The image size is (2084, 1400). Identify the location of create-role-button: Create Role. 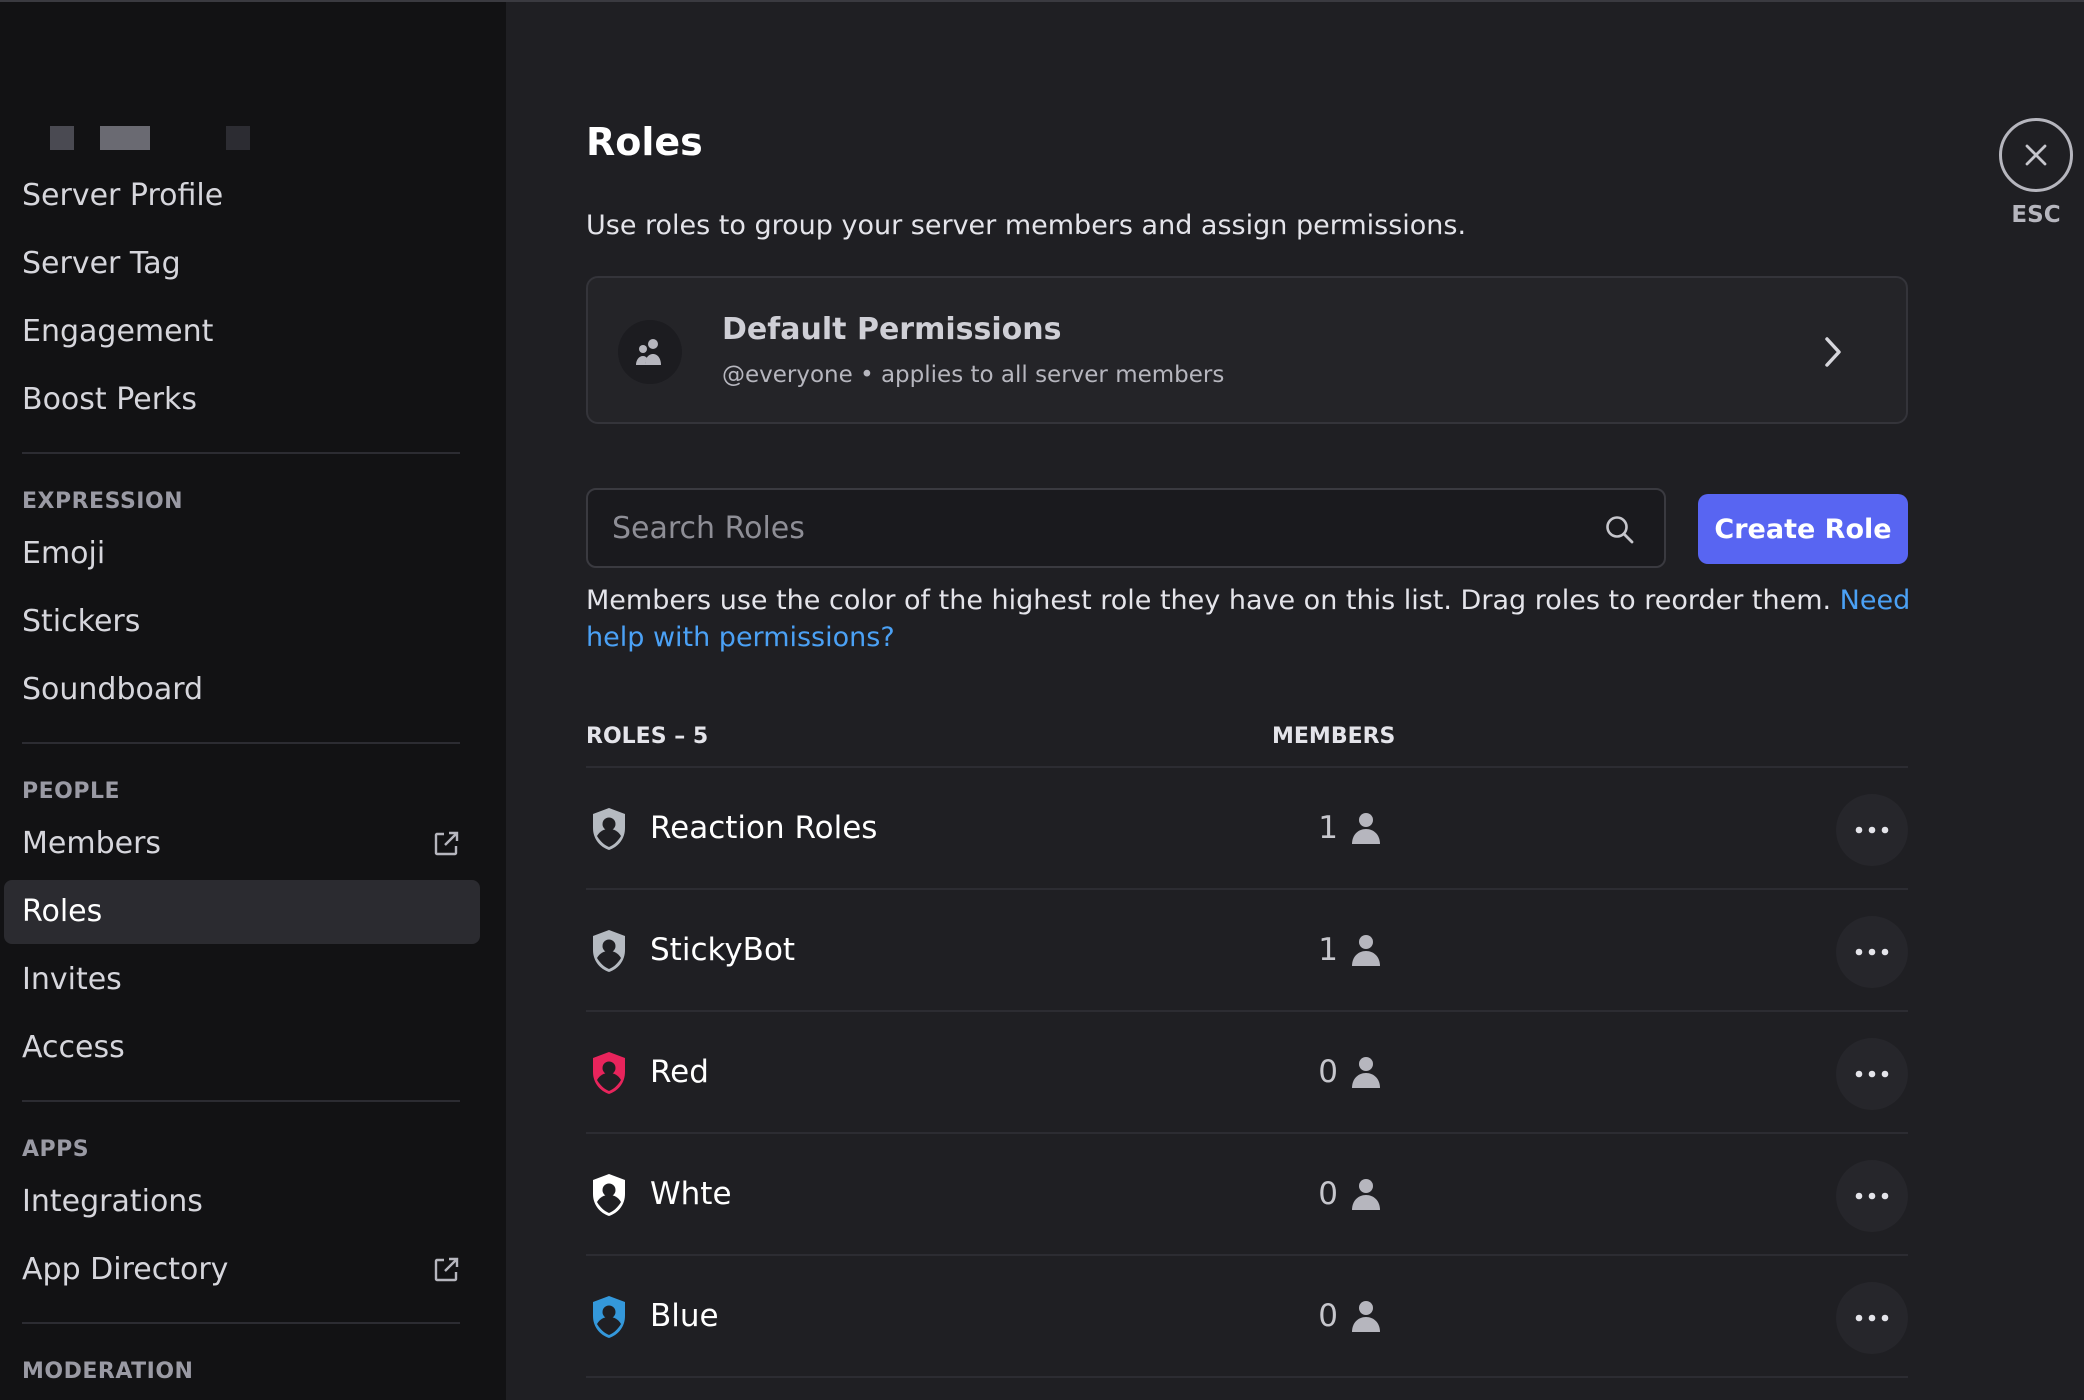
(1803, 529).